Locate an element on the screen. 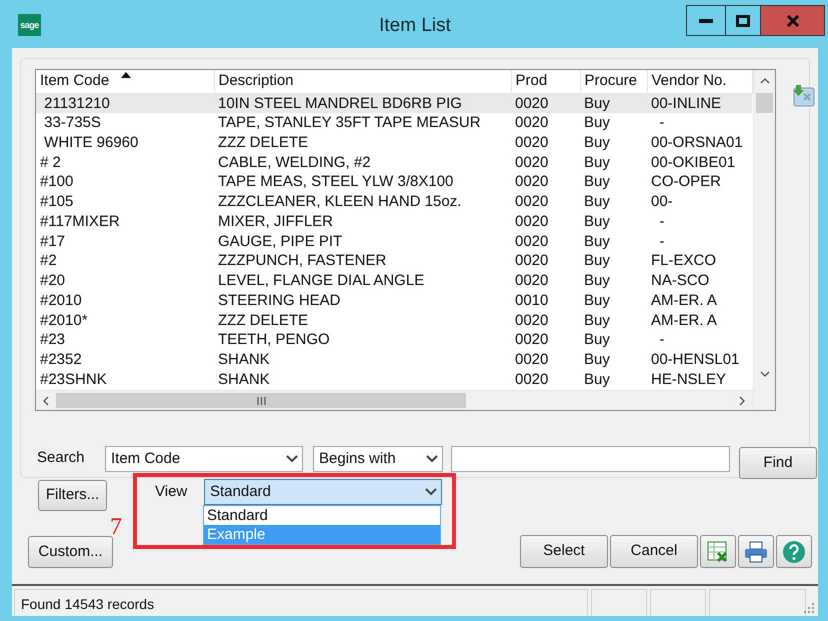  table-cell-text: #20 is located at coordinates (52, 280).